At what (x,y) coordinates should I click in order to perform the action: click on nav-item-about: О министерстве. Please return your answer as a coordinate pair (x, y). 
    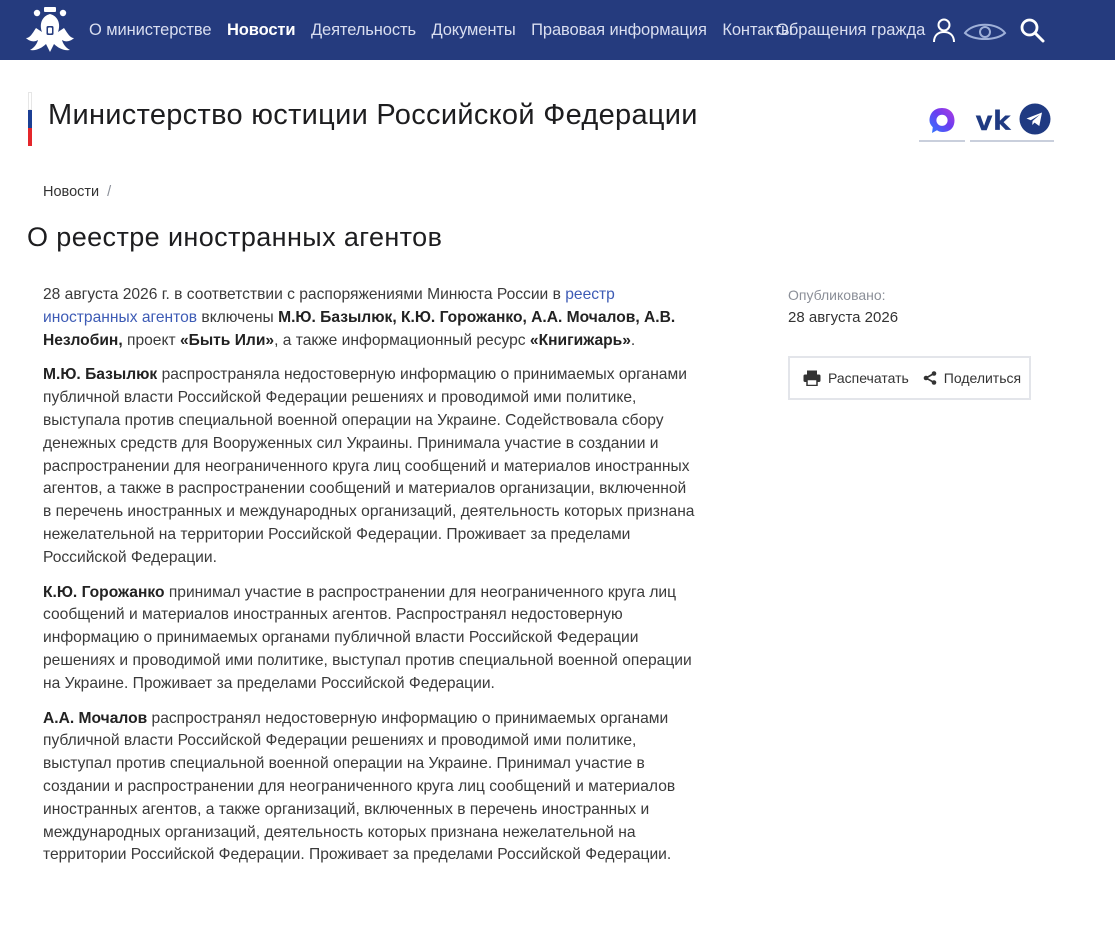
    Looking at the image, I should click on (150, 30).